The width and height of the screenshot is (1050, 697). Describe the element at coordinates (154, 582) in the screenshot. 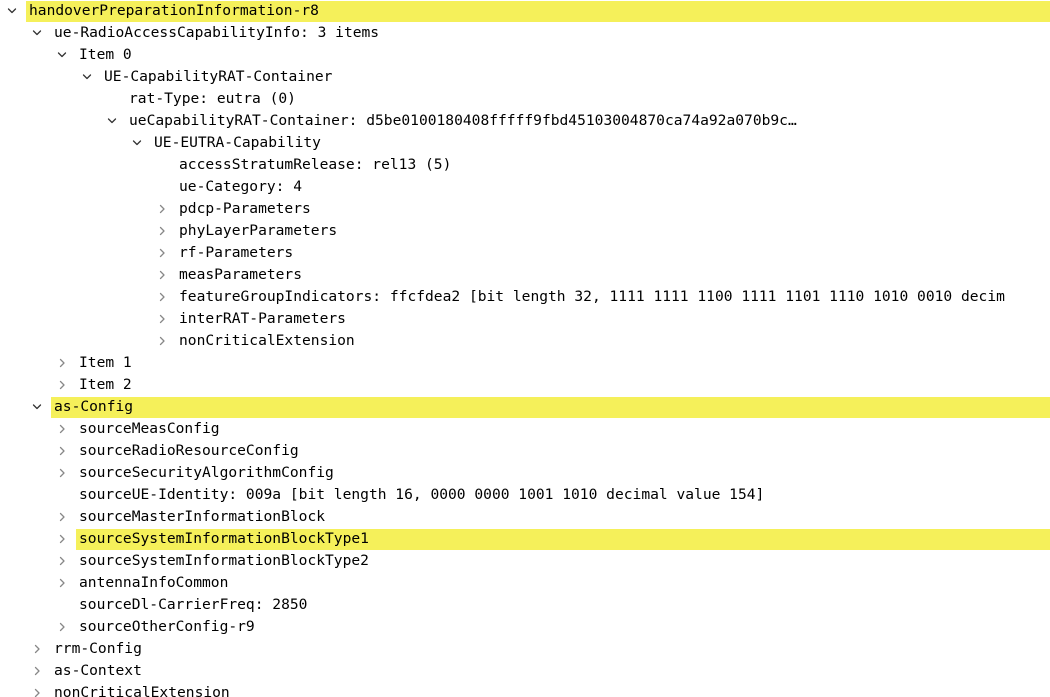

I see `tree-row-label: antennaInfoCommon` at that location.